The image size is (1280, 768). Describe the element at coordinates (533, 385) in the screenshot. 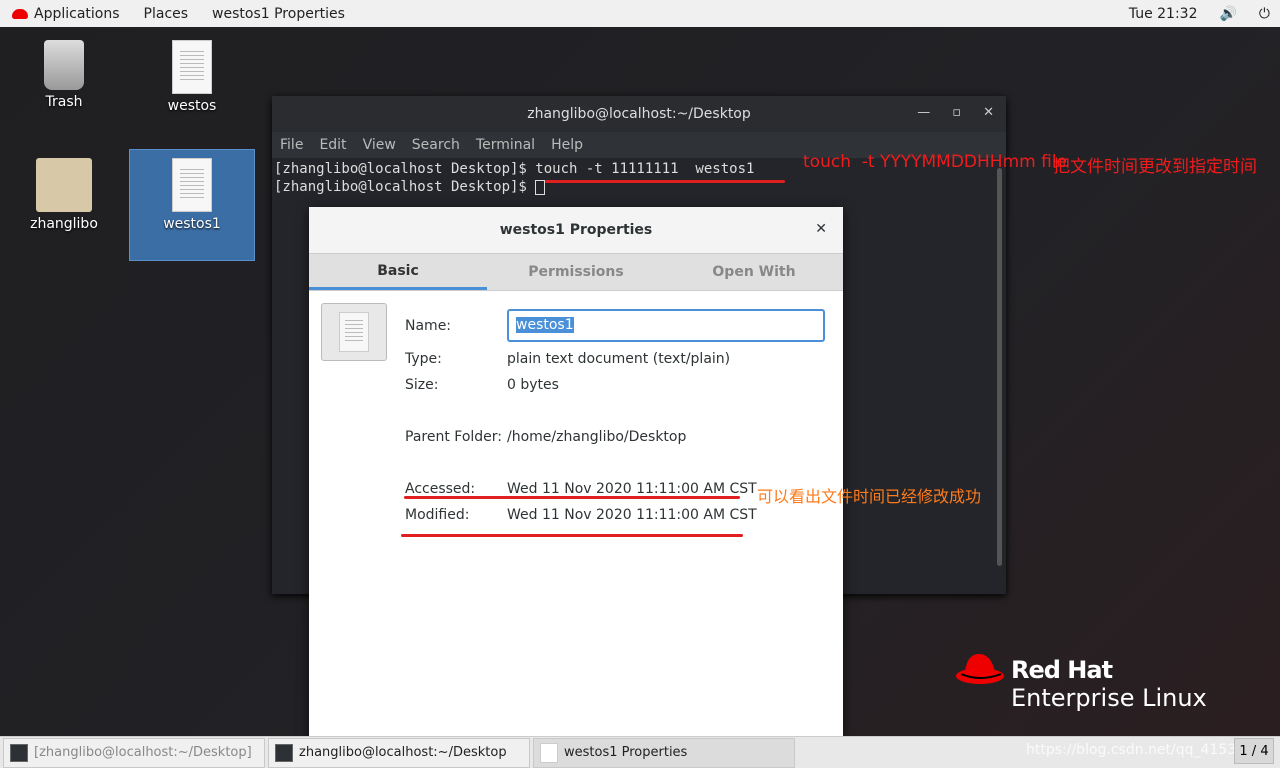

I see `size-value: 0 bytes` at that location.